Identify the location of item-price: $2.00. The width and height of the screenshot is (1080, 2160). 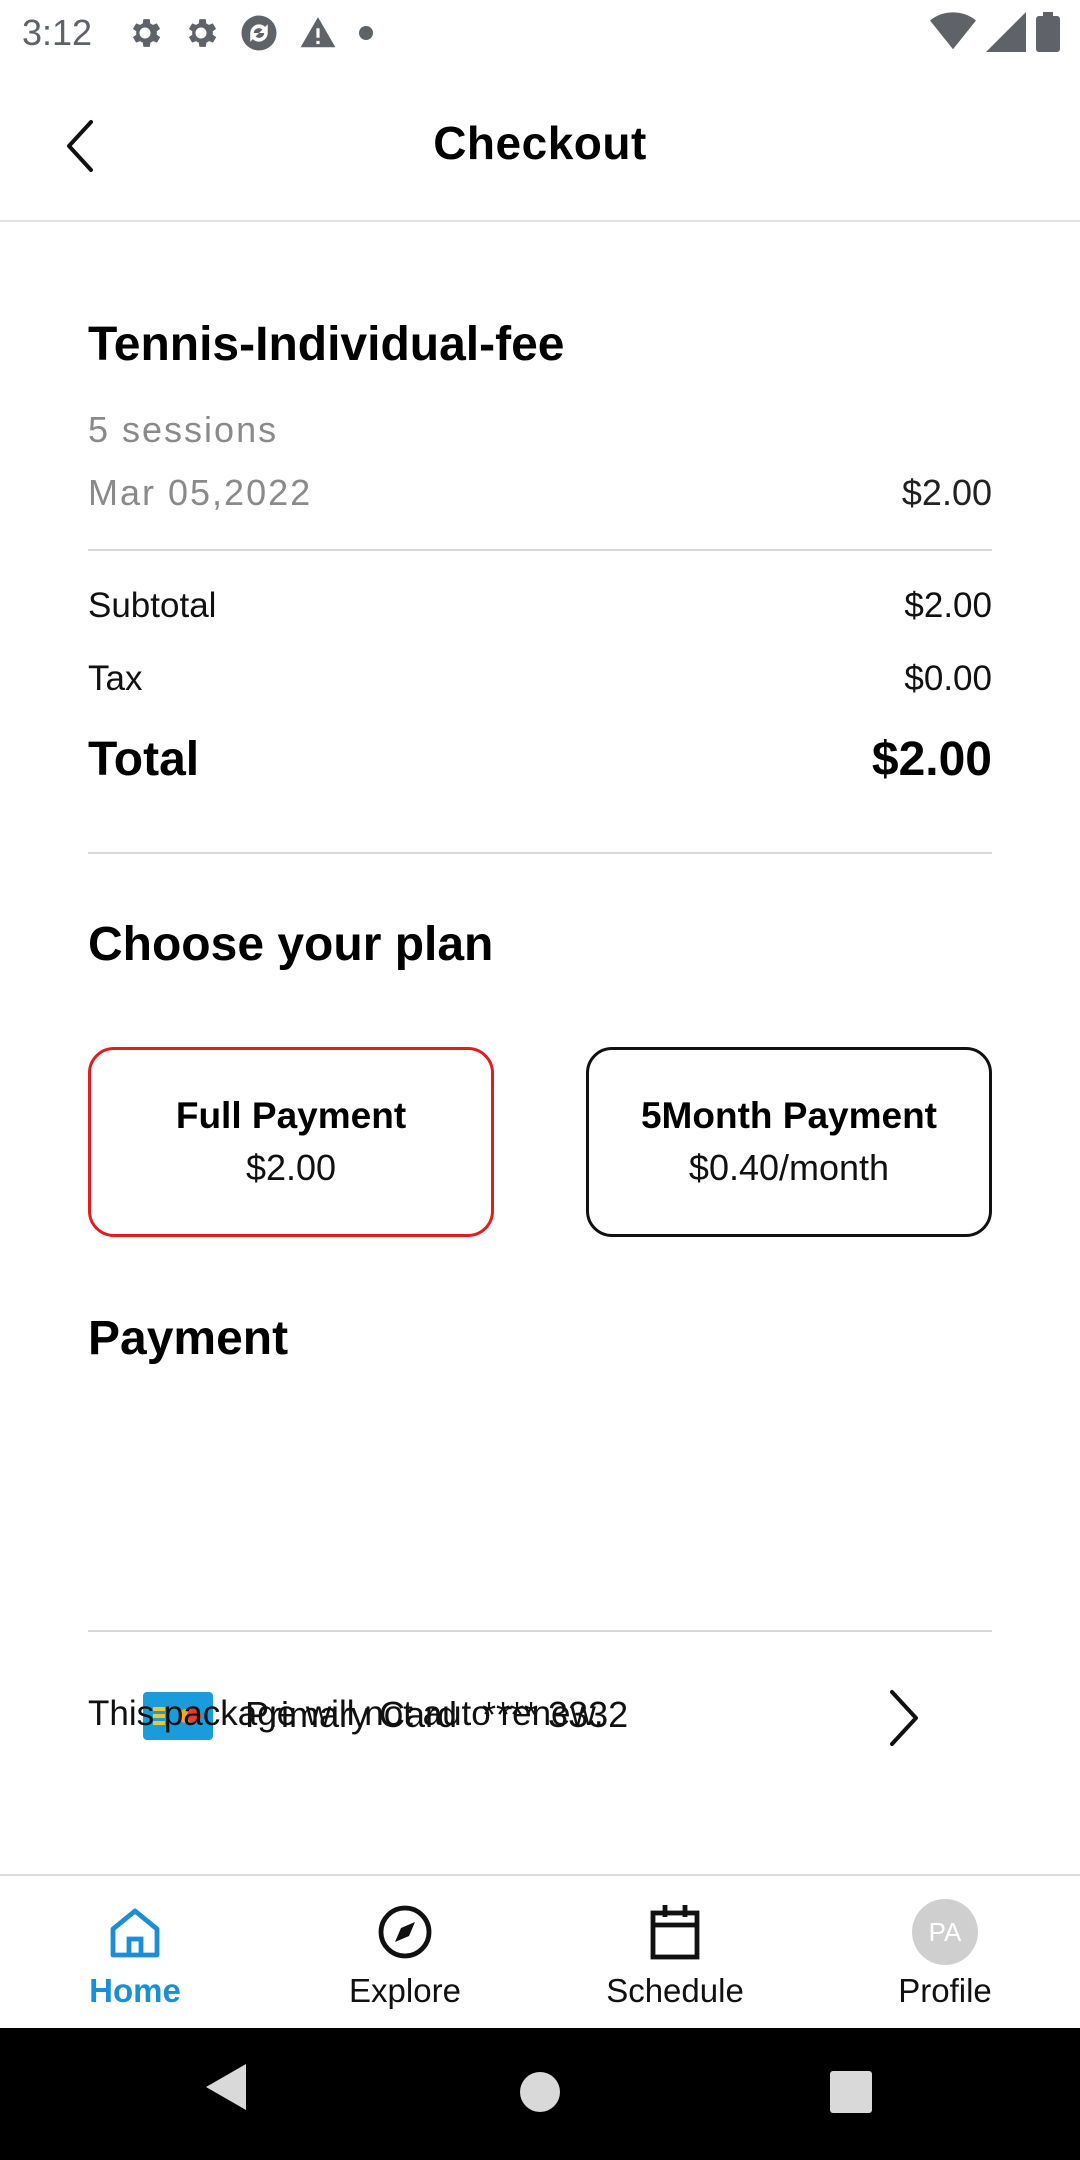
(946, 492).